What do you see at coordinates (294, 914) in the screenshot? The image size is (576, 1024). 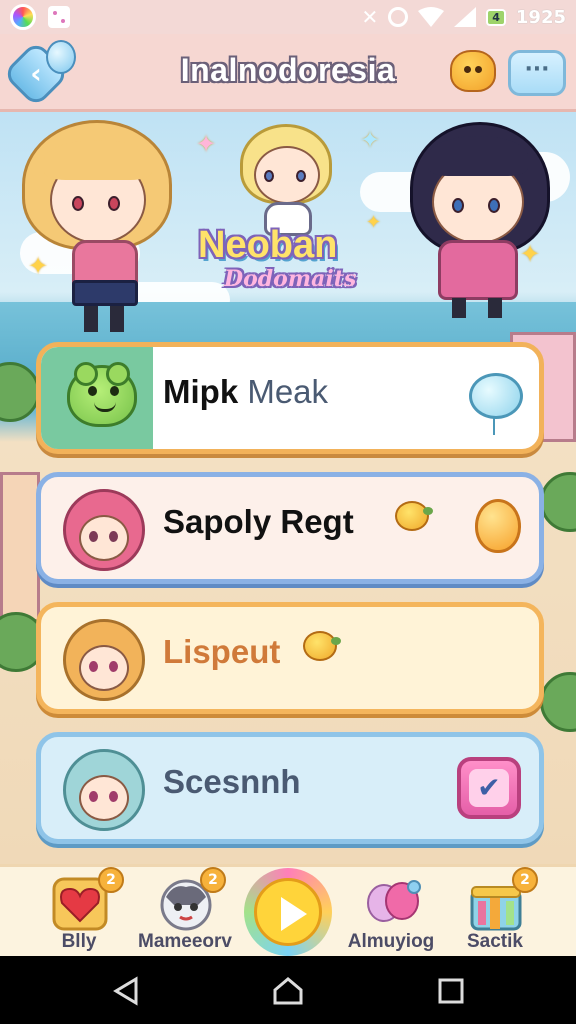 I see `play-icon` at bounding box center [294, 914].